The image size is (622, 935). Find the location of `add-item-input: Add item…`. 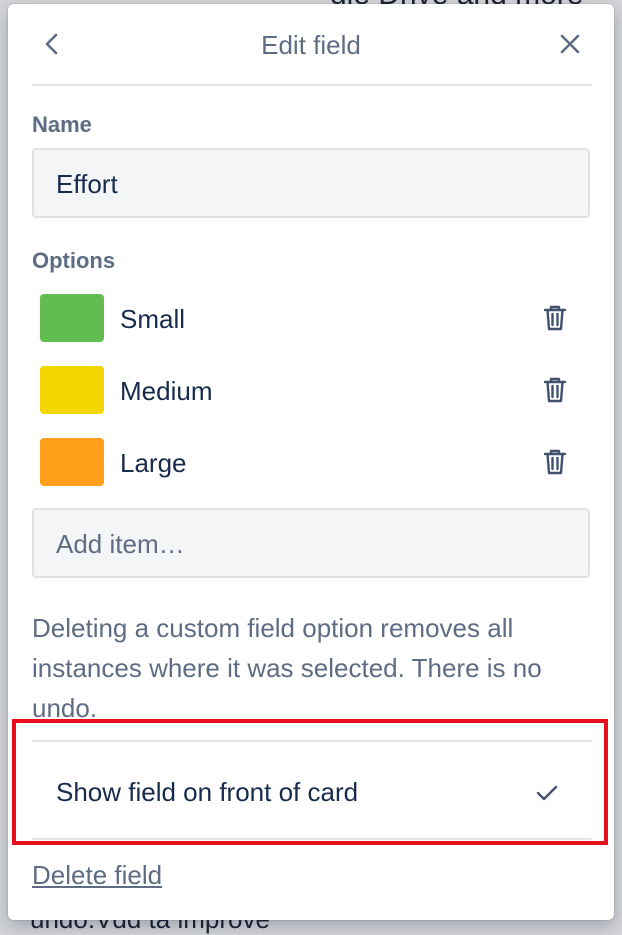

add-item-input: Add item… is located at coordinates (311, 543).